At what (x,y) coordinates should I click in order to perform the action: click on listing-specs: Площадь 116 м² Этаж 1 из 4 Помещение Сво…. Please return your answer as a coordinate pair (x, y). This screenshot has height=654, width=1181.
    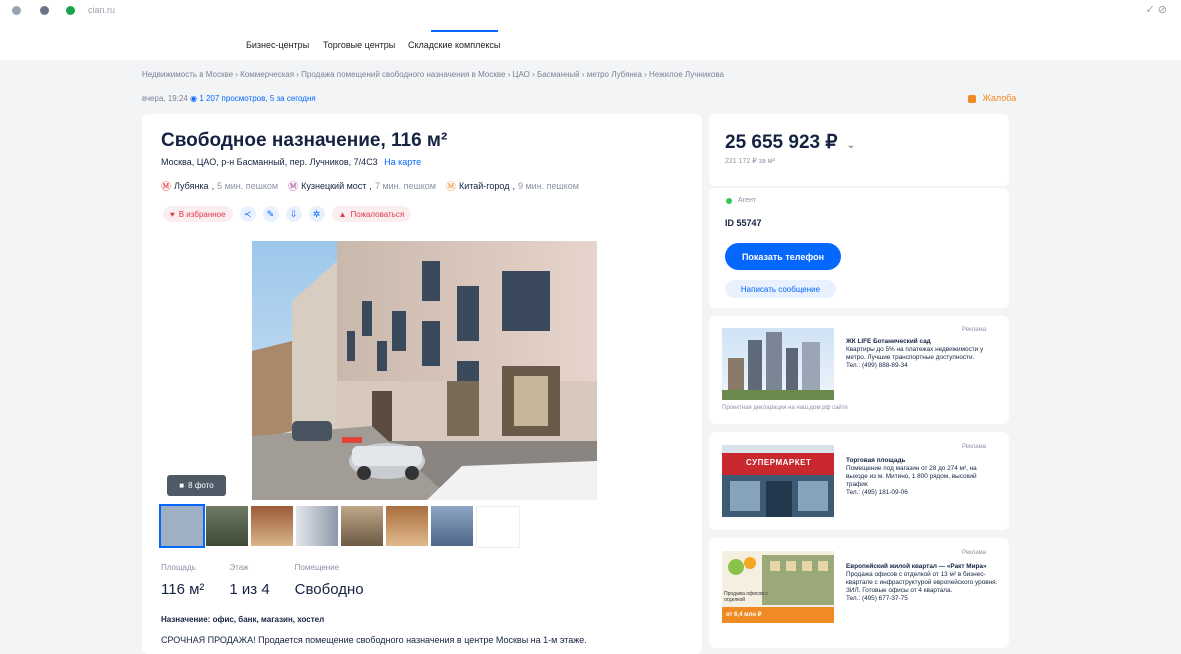
    Looking at the image, I should click on (262, 580).